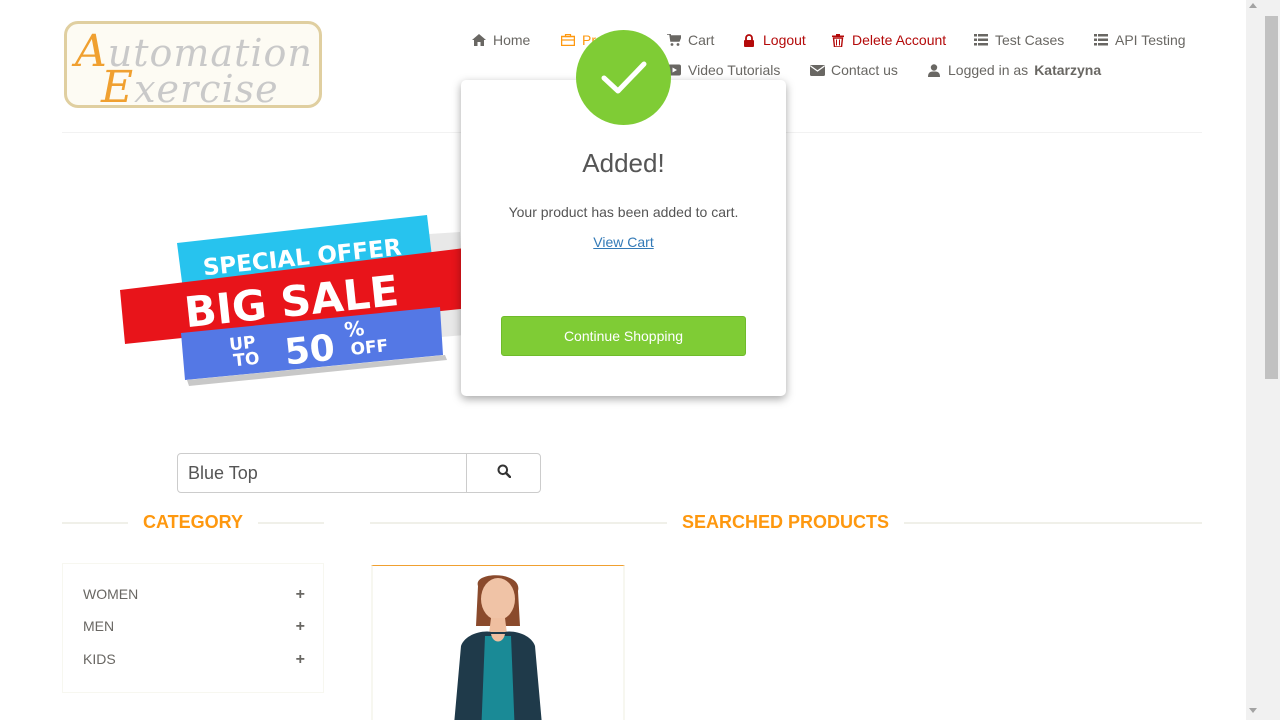  Describe the element at coordinates (512, 40) in the screenshot. I see `nav-home-label: Home` at that location.